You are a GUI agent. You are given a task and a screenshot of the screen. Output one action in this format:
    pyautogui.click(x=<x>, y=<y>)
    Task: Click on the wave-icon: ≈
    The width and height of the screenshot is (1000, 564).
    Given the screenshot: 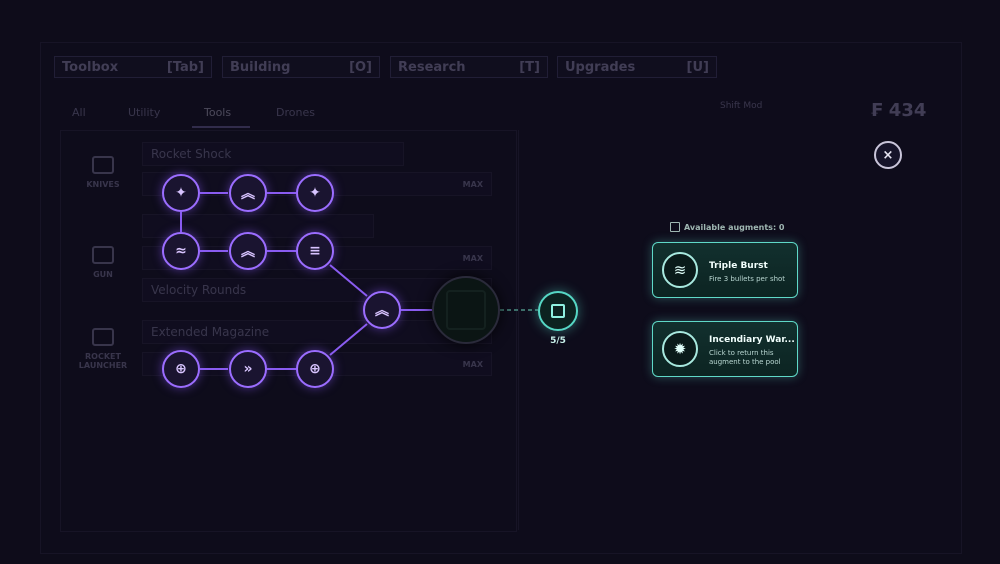 What is the action you would take?
    pyautogui.click(x=181, y=251)
    